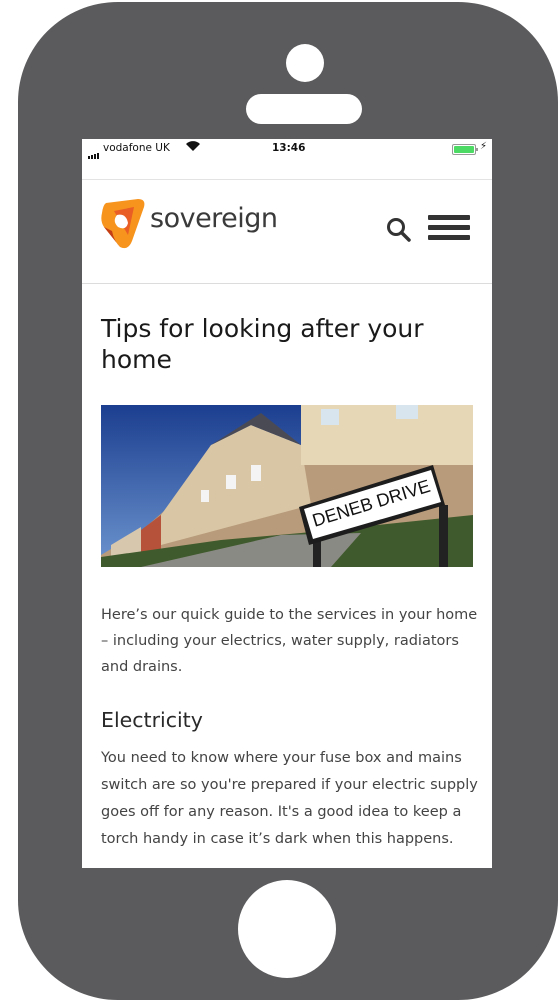 The width and height of the screenshot is (560, 1002). Describe the element at coordinates (449, 228) in the screenshot. I see `hamburger-menu-icon` at that location.